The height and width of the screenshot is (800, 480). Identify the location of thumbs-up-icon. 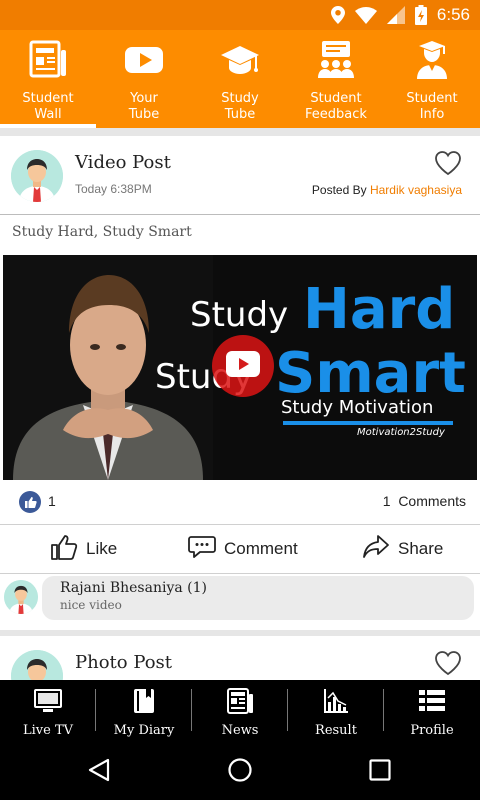
(64, 549).